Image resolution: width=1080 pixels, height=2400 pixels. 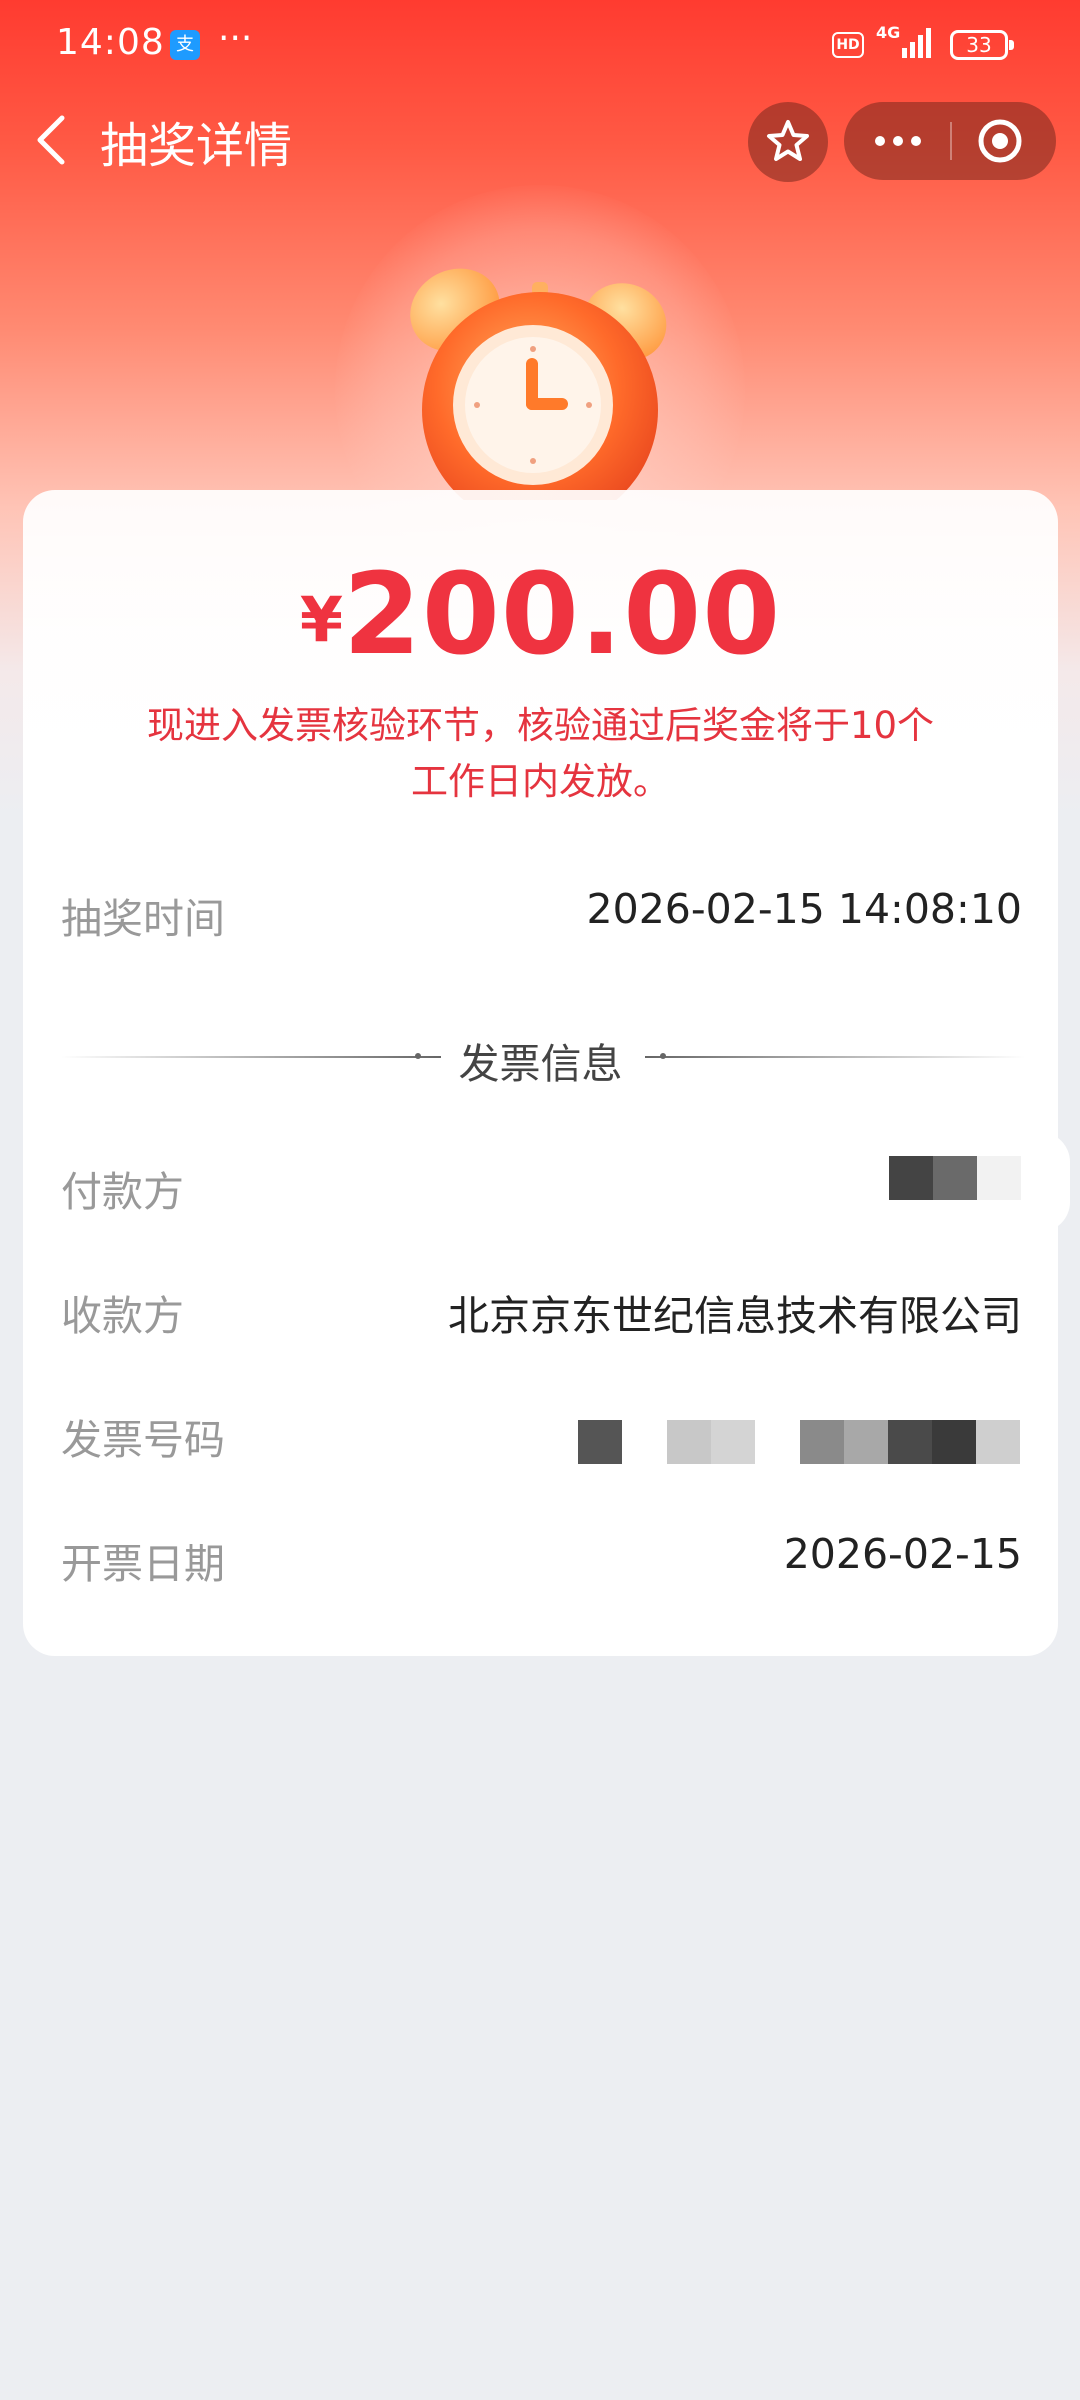 I want to click on back-button, so click(x=55, y=140).